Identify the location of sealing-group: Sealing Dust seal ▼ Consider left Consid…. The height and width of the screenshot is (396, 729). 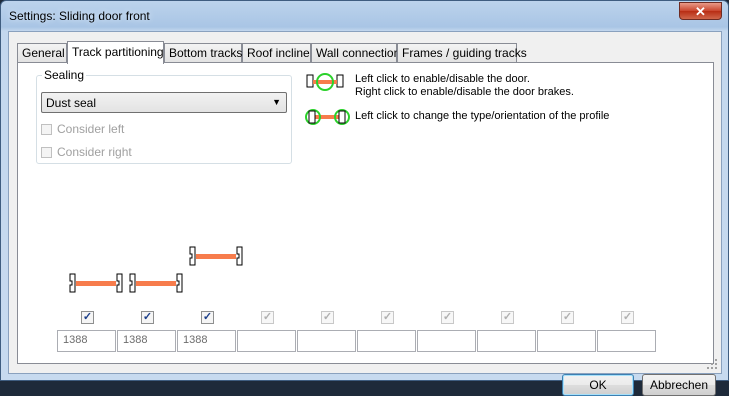
(164, 116).